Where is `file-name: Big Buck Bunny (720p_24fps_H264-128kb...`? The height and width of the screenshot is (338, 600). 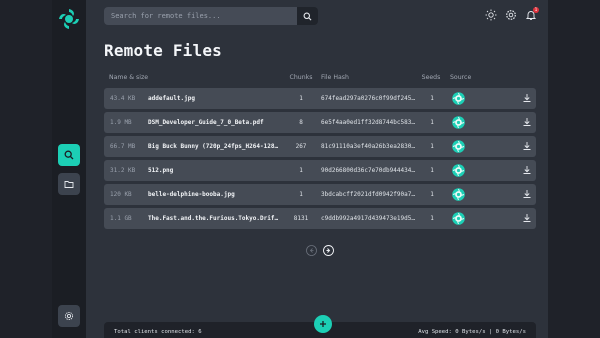 file-name: Big Buck Bunny (720p_24fps_H264-128kb... is located at coordinates (214, 146).